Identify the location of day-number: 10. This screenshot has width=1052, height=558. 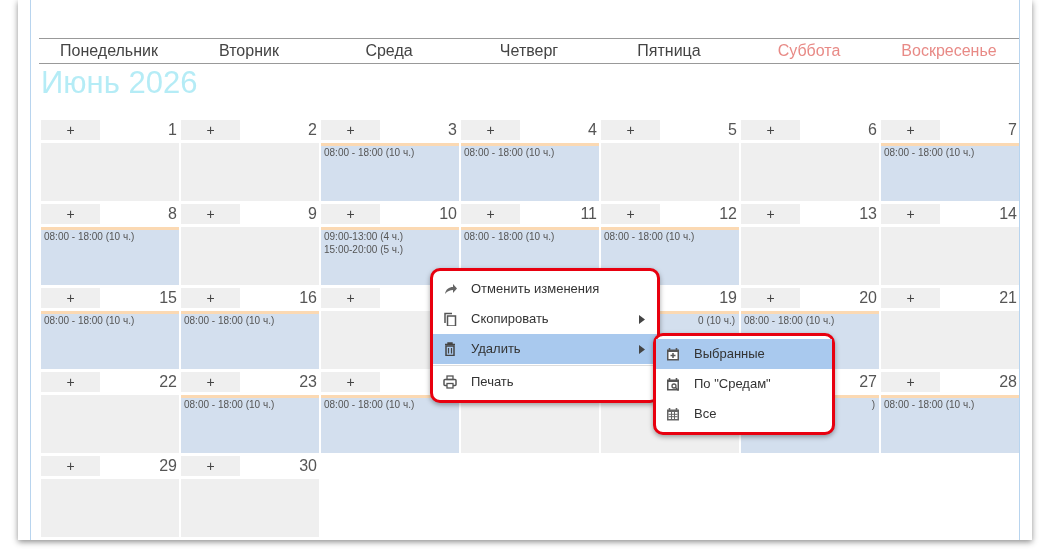
(448, 214).